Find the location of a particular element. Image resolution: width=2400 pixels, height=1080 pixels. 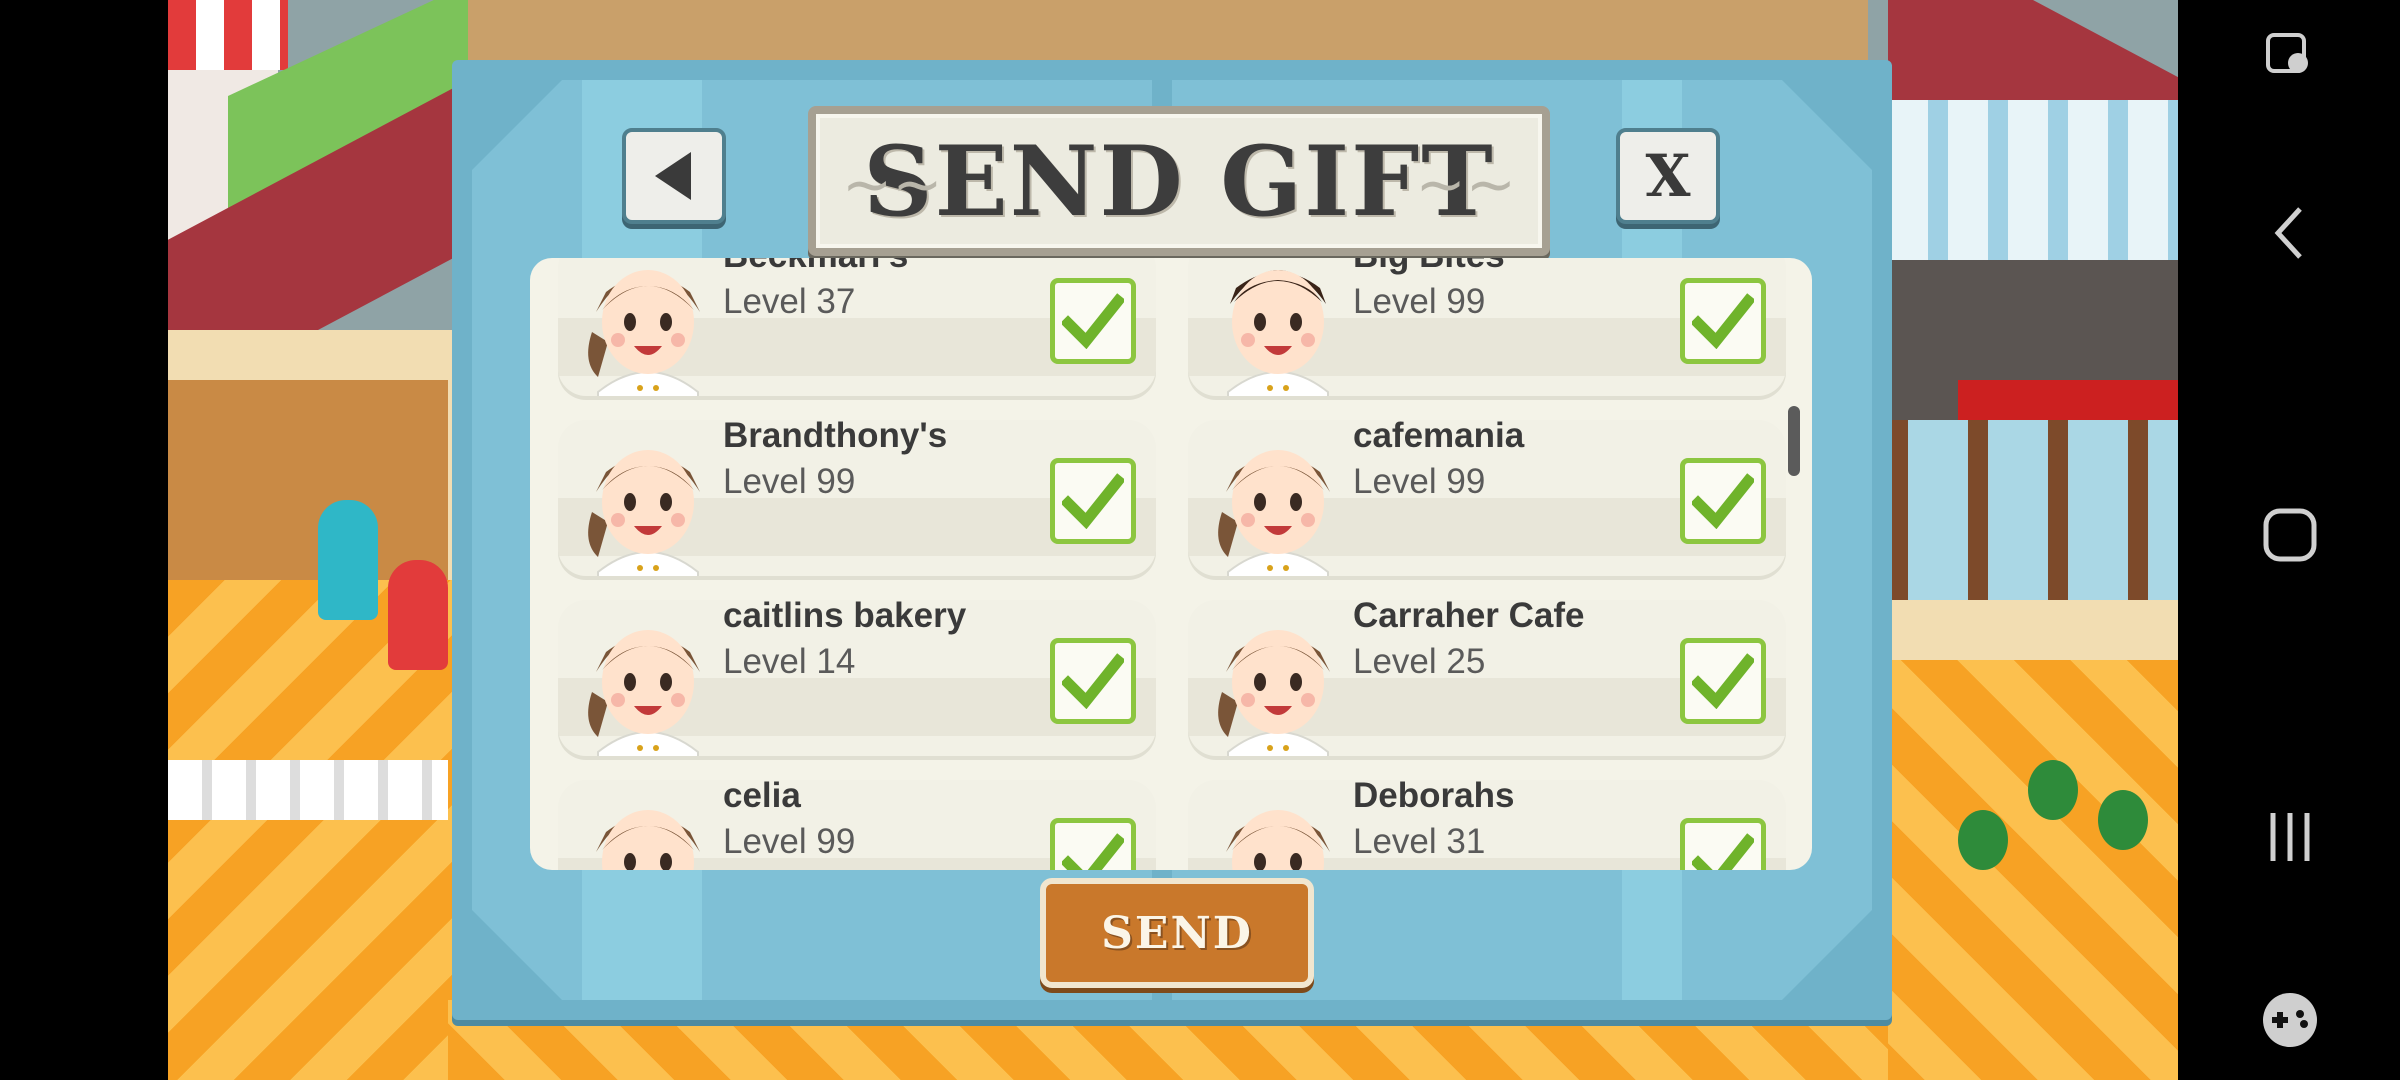

friend-card: celia Level 99 is located at coordinates (857, 825).